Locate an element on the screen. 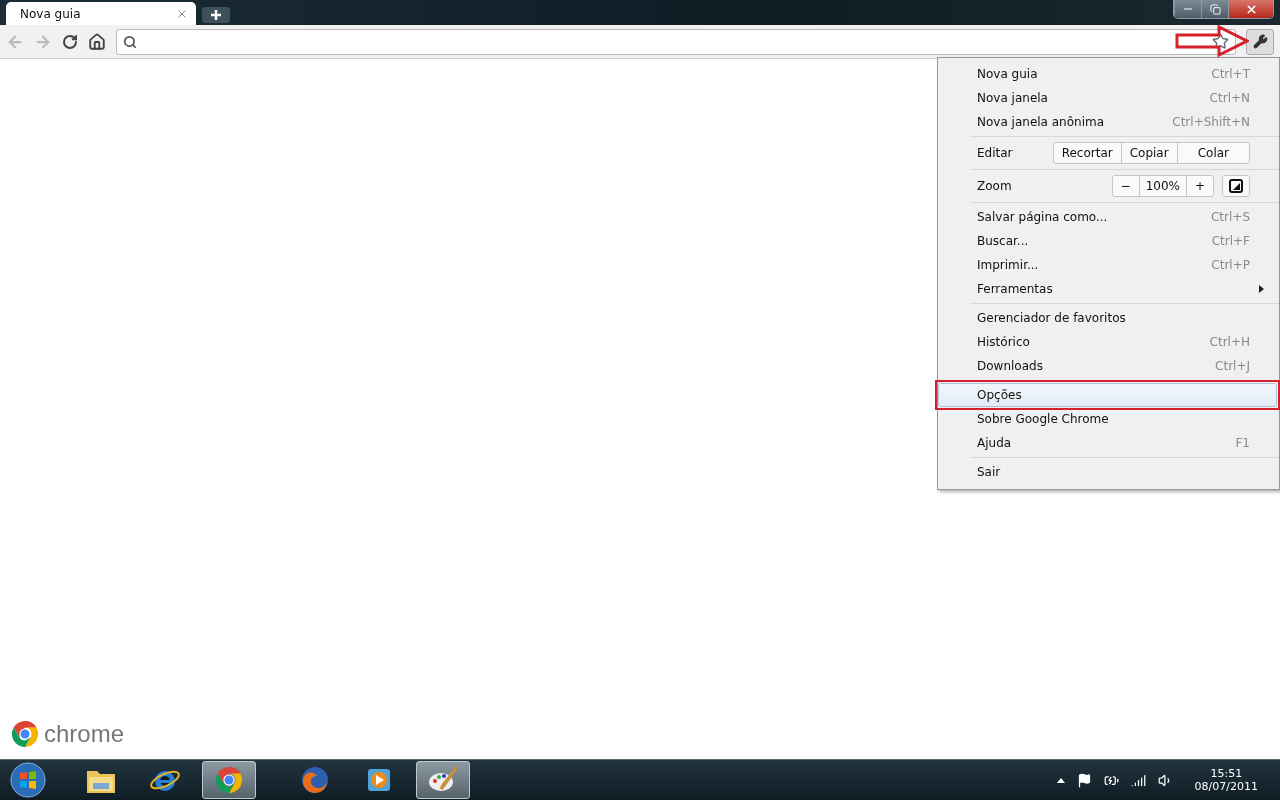  menu-item: Sobre Google Chrome is located at coordinates (1107, 419).